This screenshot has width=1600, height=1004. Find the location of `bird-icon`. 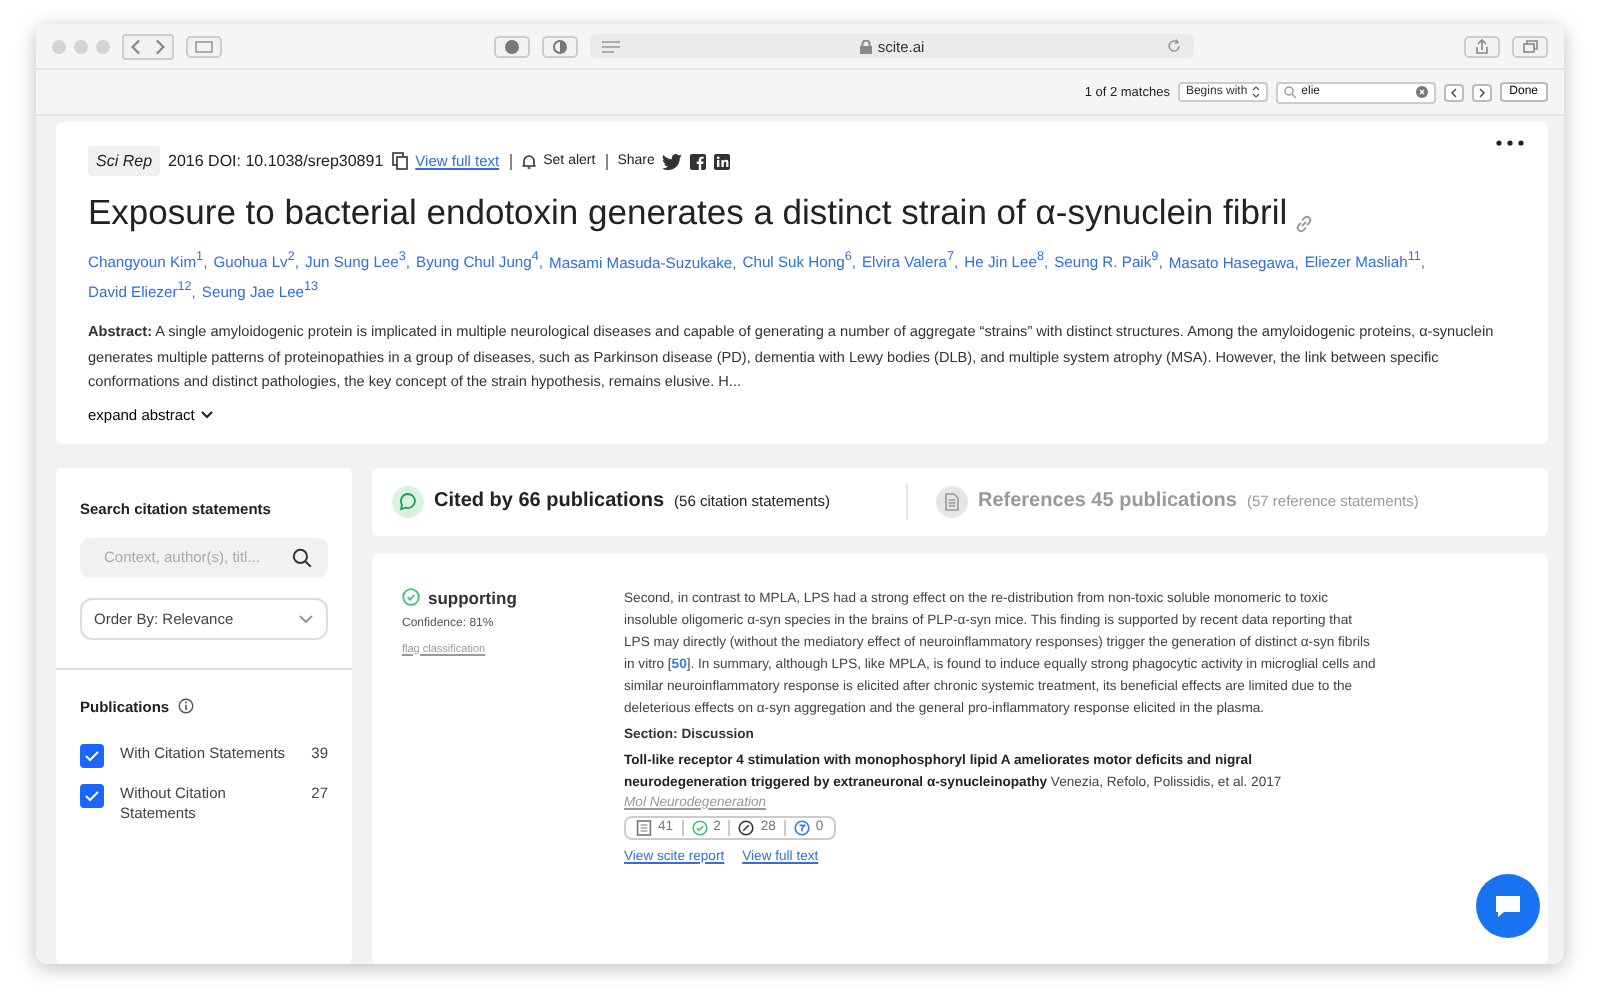

bird-icon is located at coordinates (672, 161).